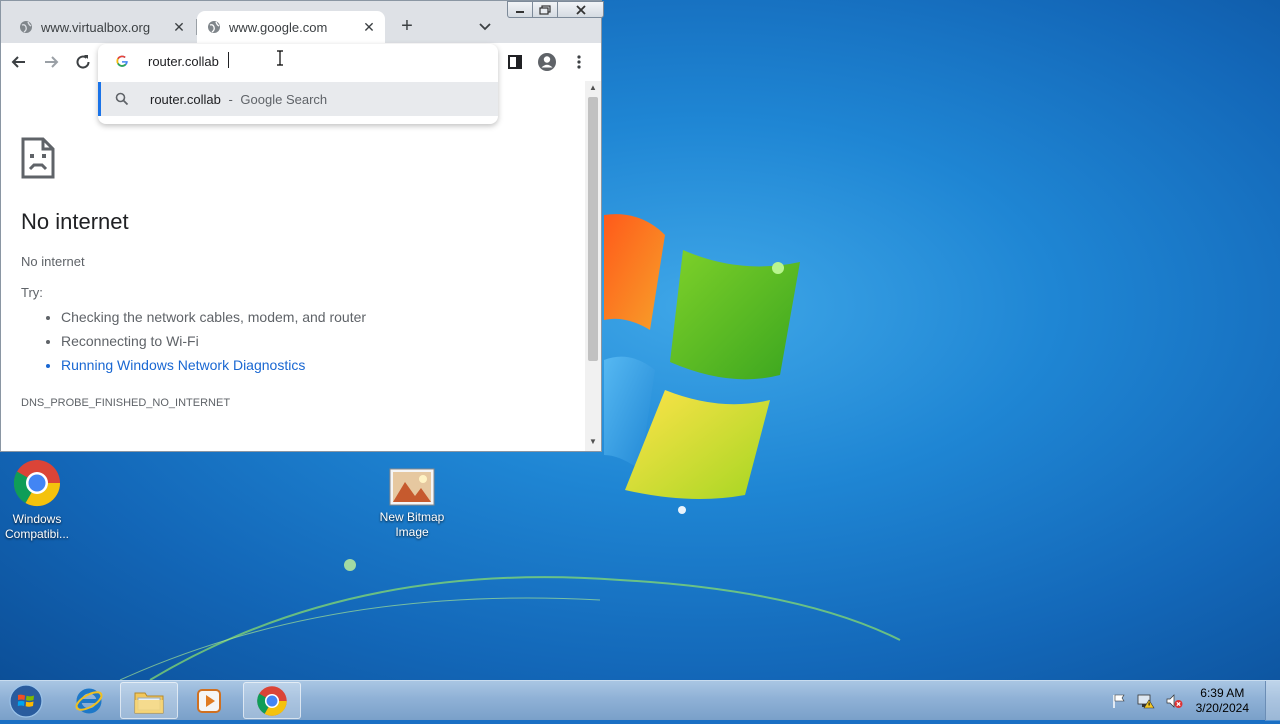 This screenshot has width=1280, height=724. Describe the element at coordinates (238, 99) in the screenshot. I see `suggestion-text: router.collab - Google Search` at that location.